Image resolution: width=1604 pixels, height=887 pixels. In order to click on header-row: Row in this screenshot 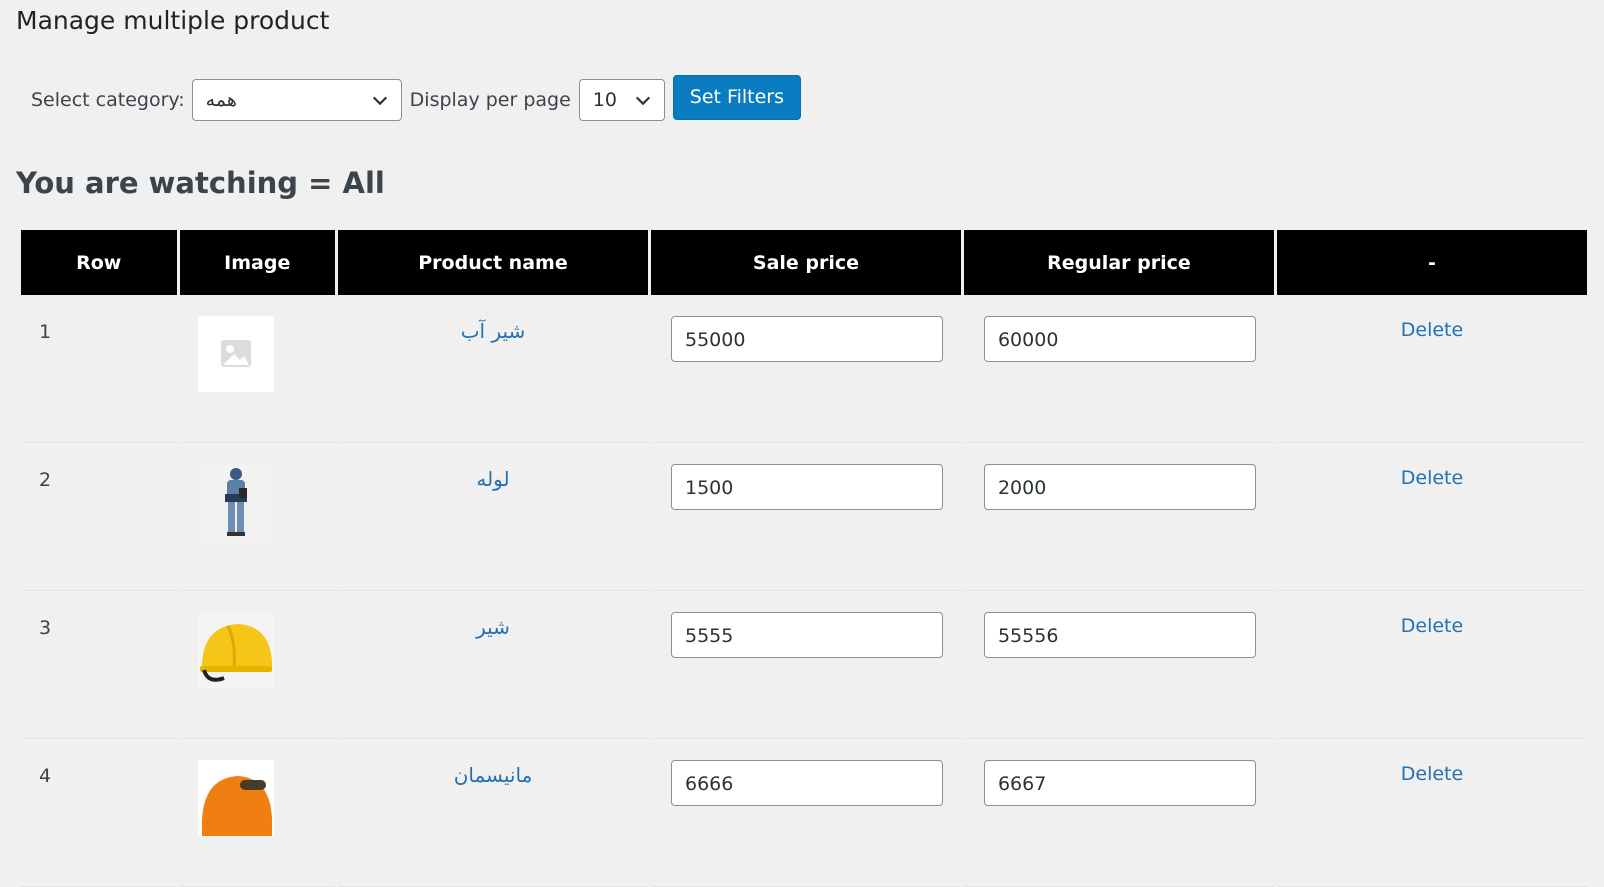, I will do `click(99, 262)`.